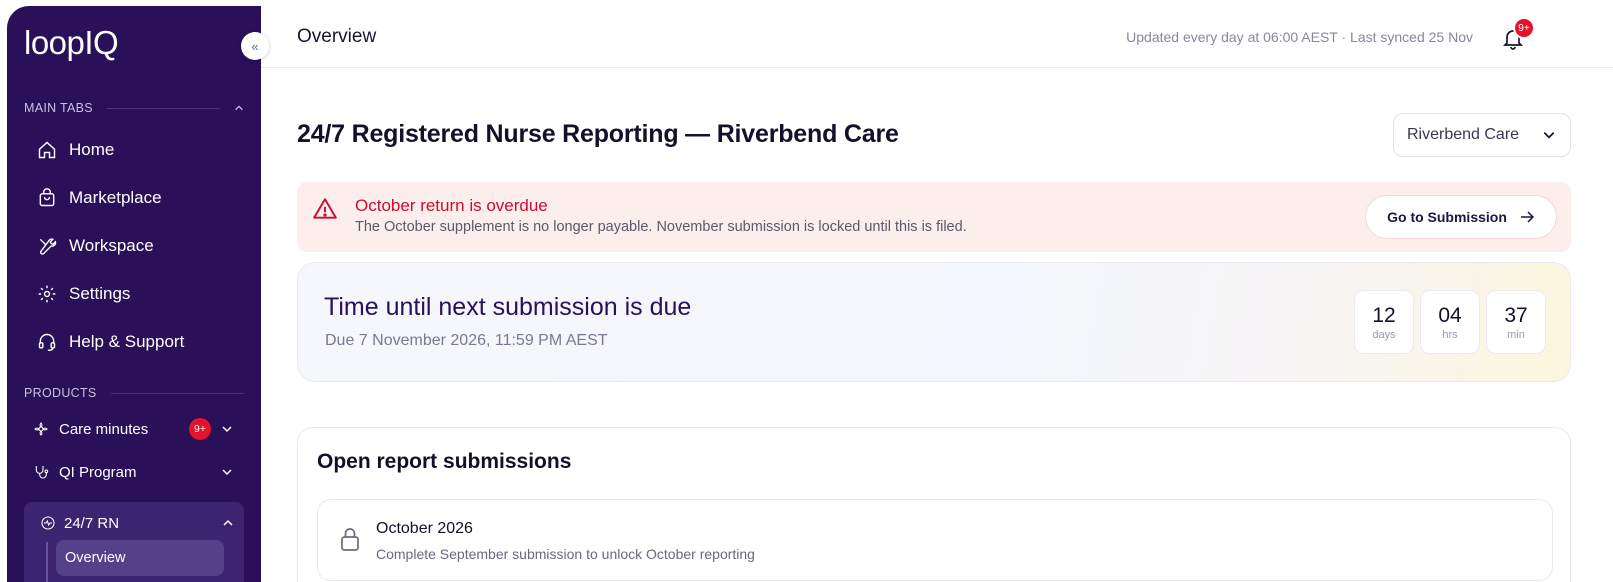  Describe the element at coordinates (98, 472) in the screenshot. I see `sidebar-item-label: QI Program` at that location.